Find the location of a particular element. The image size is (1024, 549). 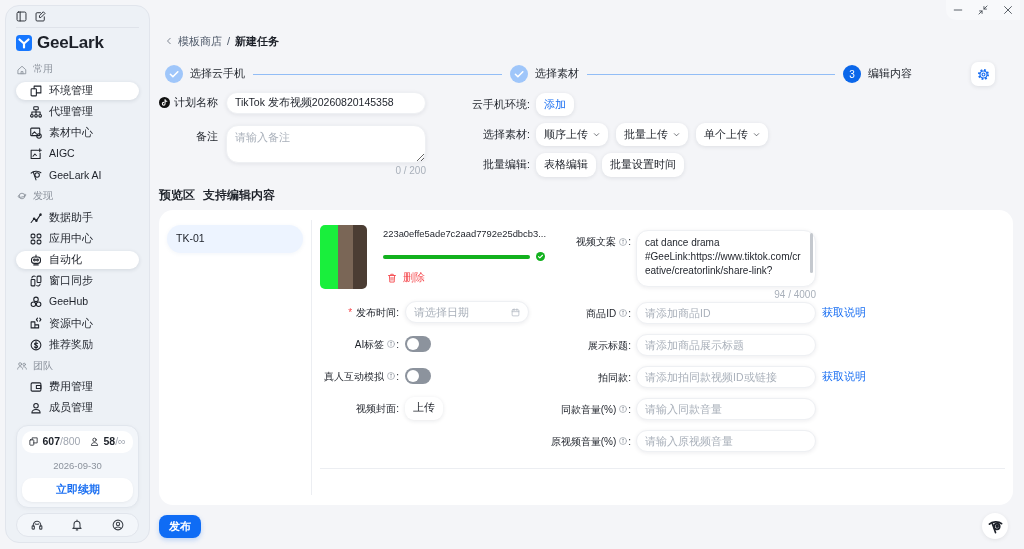

upload-button: 上传 is located at coordinates (424, 408).